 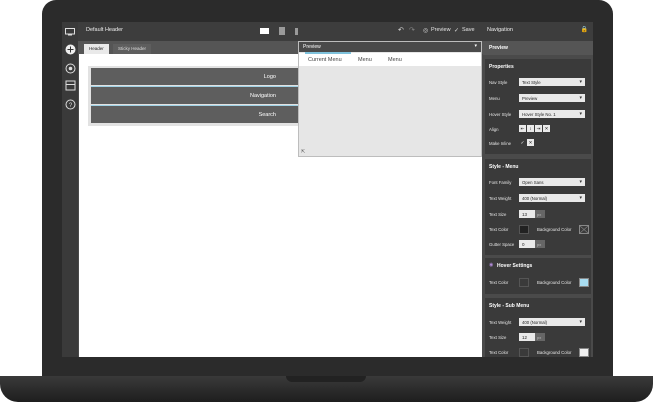 I want to click on panel-title: Navigation, so click(x=500, y=30).